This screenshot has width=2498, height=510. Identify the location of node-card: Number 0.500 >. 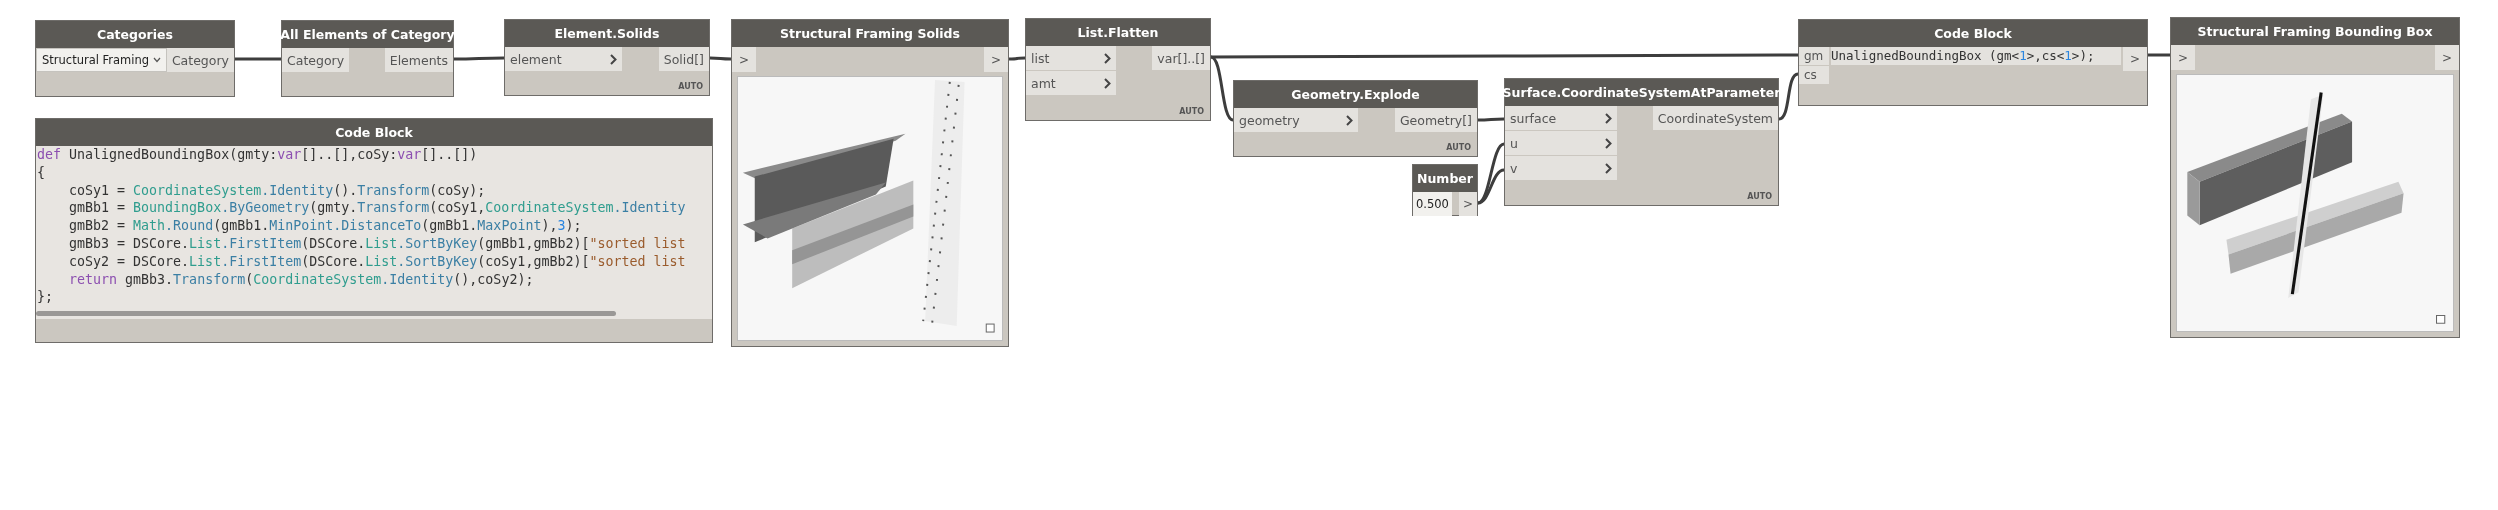
(1445, 190).